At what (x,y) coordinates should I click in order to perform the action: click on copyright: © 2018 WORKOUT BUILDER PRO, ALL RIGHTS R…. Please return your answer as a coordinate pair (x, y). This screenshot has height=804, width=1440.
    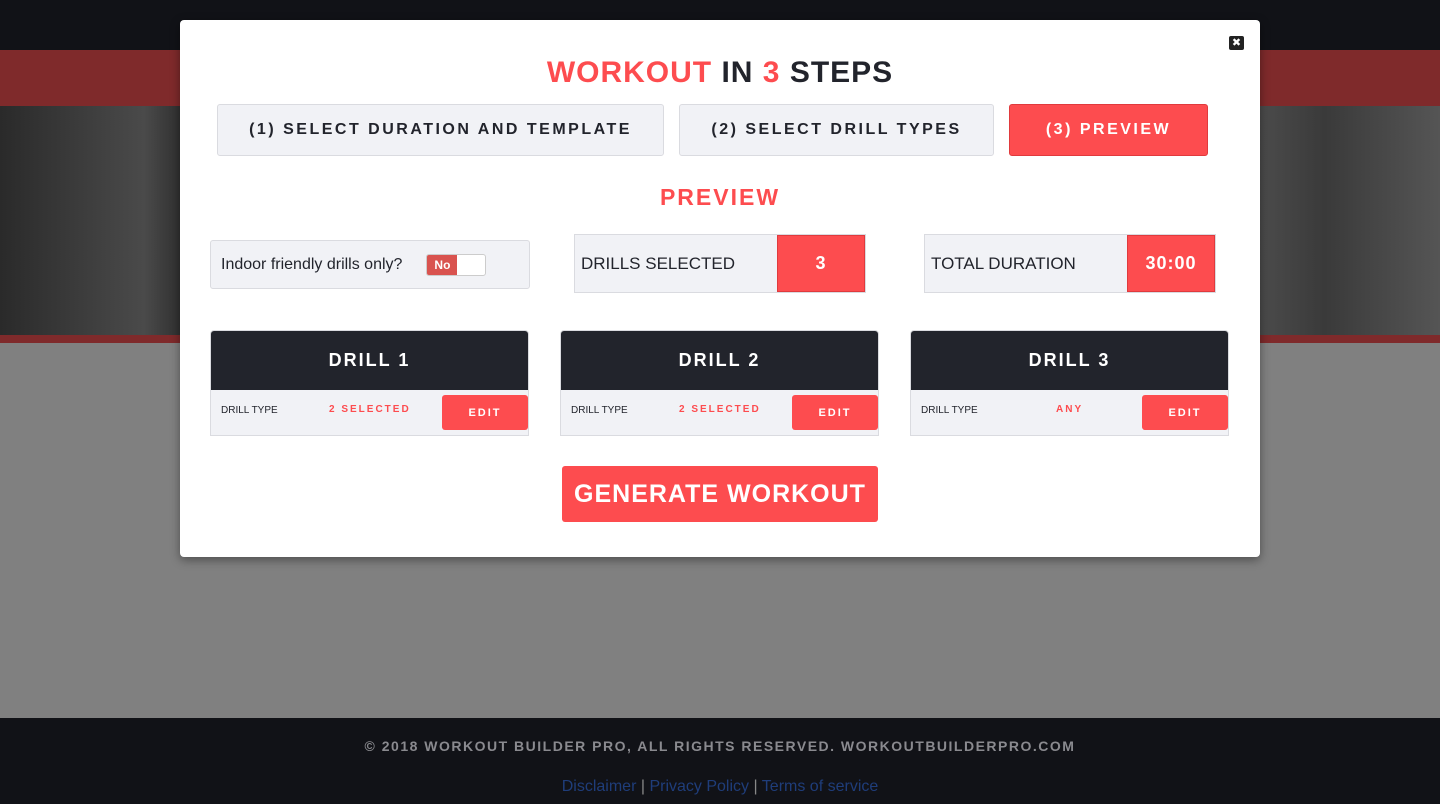
    Looking at the image, I should click on (720, 746).